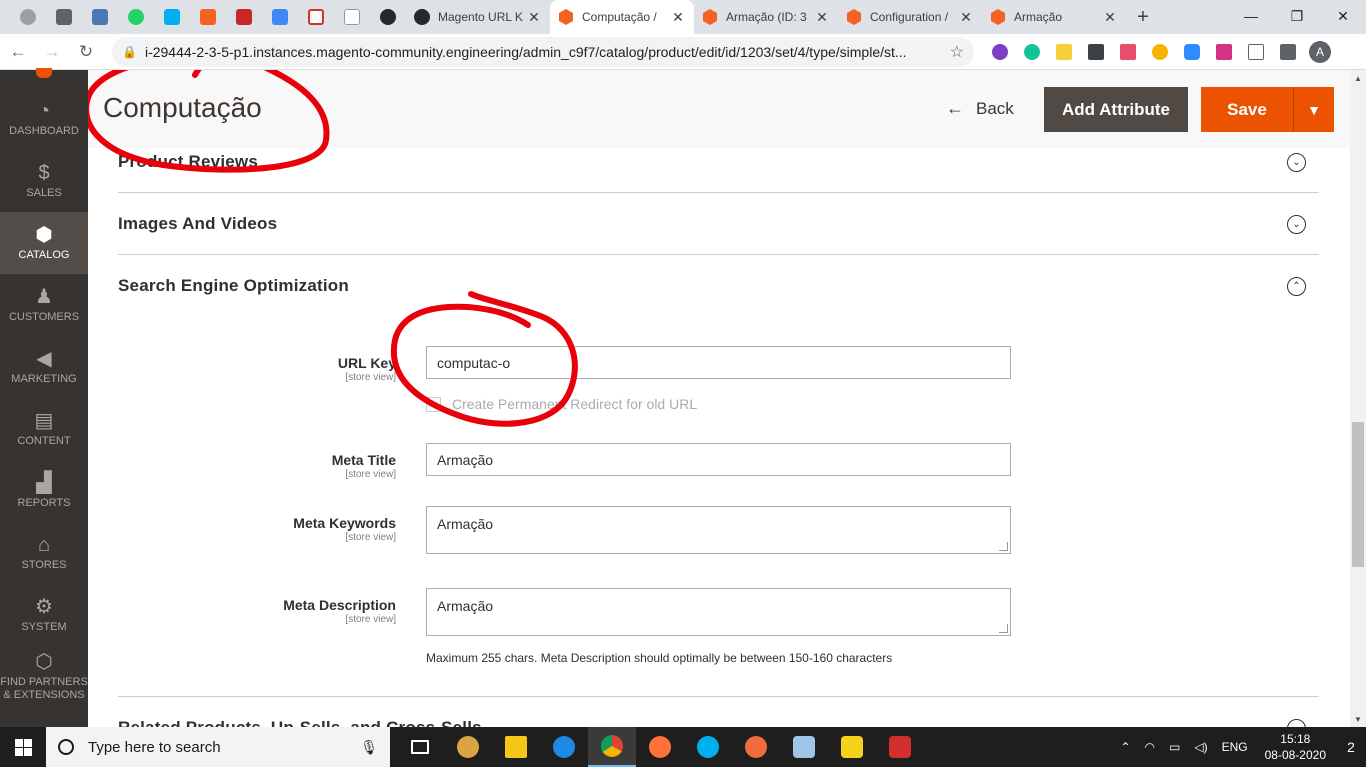 The width and height of the screenshot is (1366, 767). I want to click on microphone-icon: 🎙, so click(369, 747).